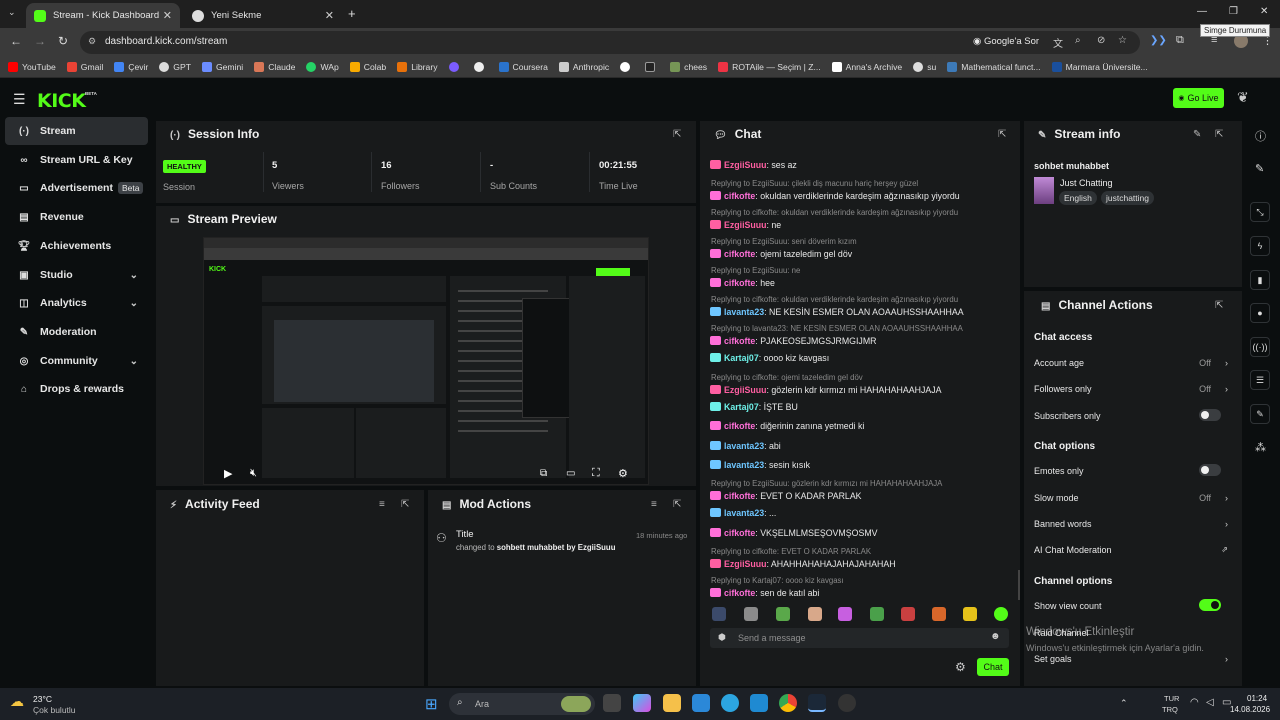 The width and height of the screenshot is (1280, 720). What do you see at coordinates (222, 67) in the screenshot?
I see `bookmark-gemini: Gemini` at bounding box center [222, 67].